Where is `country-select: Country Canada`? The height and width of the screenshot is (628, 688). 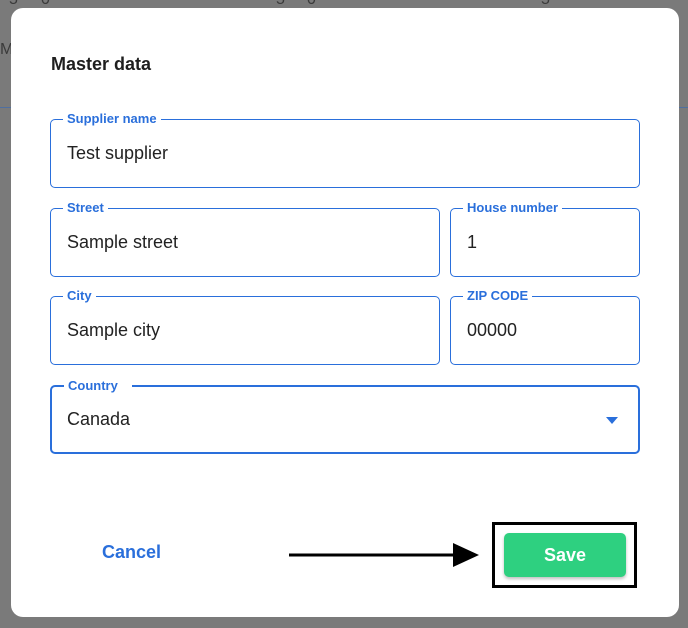 country-select: Country Canada is located at coordinates (345, 416).